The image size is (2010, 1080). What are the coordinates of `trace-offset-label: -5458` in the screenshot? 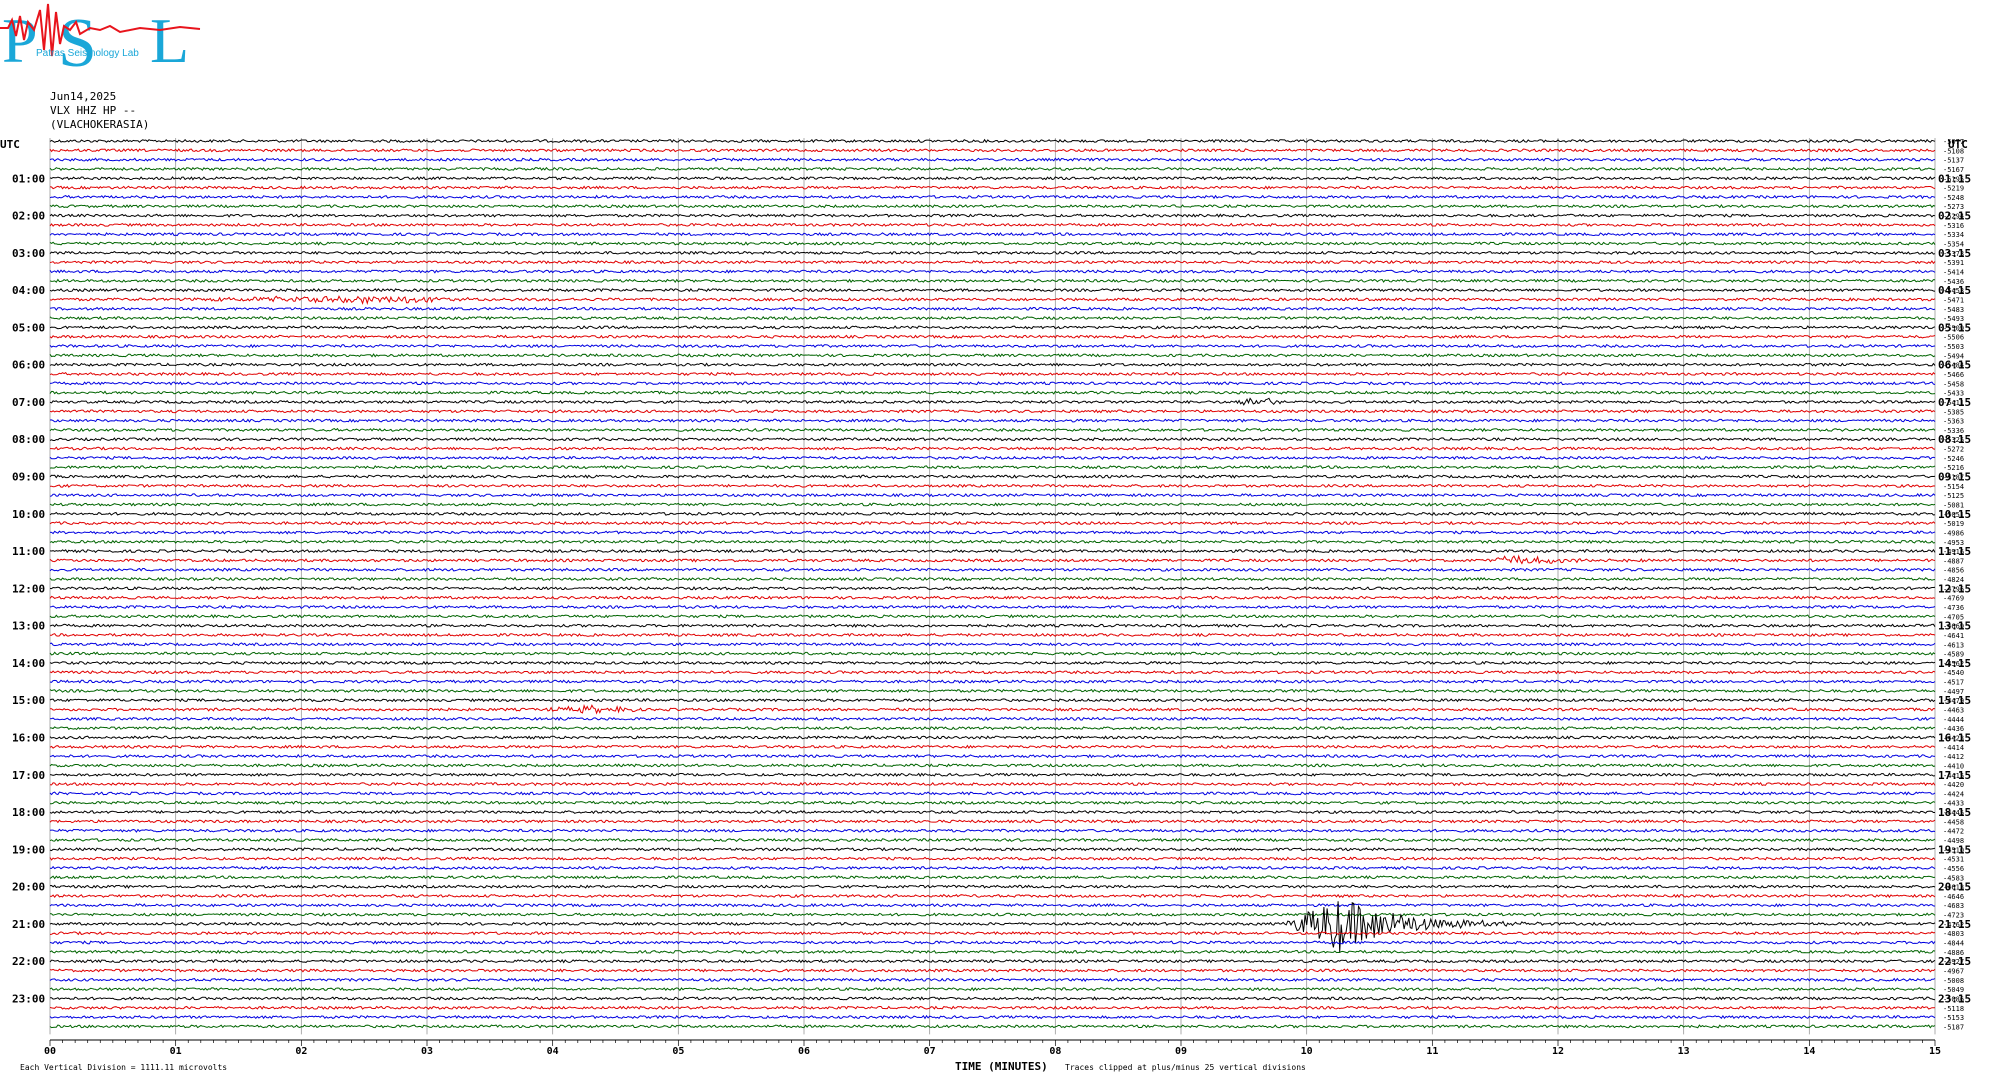 It's located at (1953, 384).